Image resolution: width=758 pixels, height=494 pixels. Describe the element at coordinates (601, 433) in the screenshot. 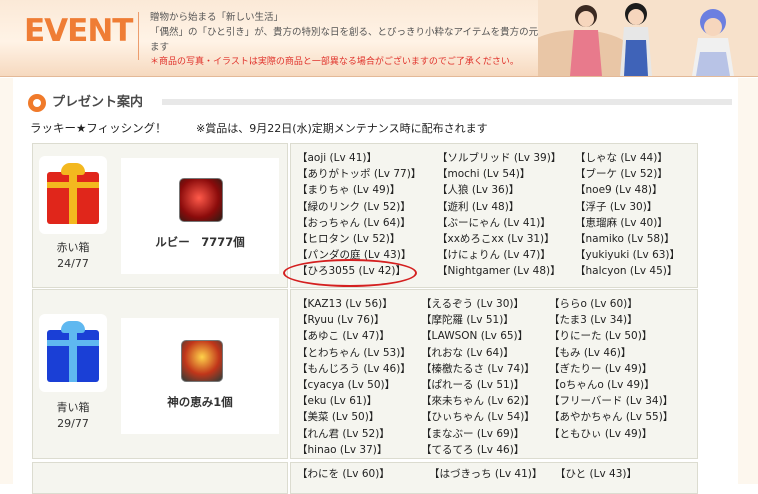

I see `winner-name: 【ともひぃ (Lv 49)】` at that location.